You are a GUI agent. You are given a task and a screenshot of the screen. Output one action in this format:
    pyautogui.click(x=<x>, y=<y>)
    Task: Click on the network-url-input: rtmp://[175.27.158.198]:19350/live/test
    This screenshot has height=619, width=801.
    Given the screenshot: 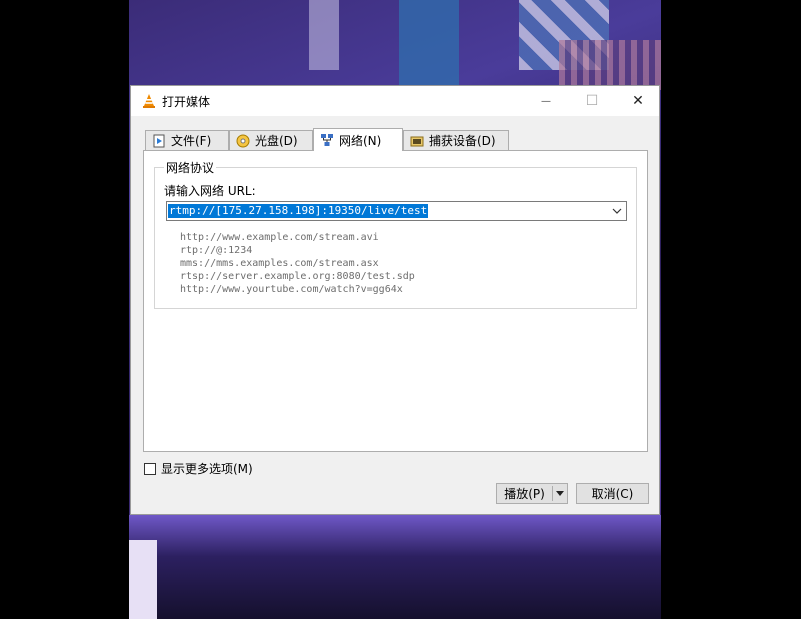 What is the action you would take?
    pyautogui.click(x=396, y=211)
    